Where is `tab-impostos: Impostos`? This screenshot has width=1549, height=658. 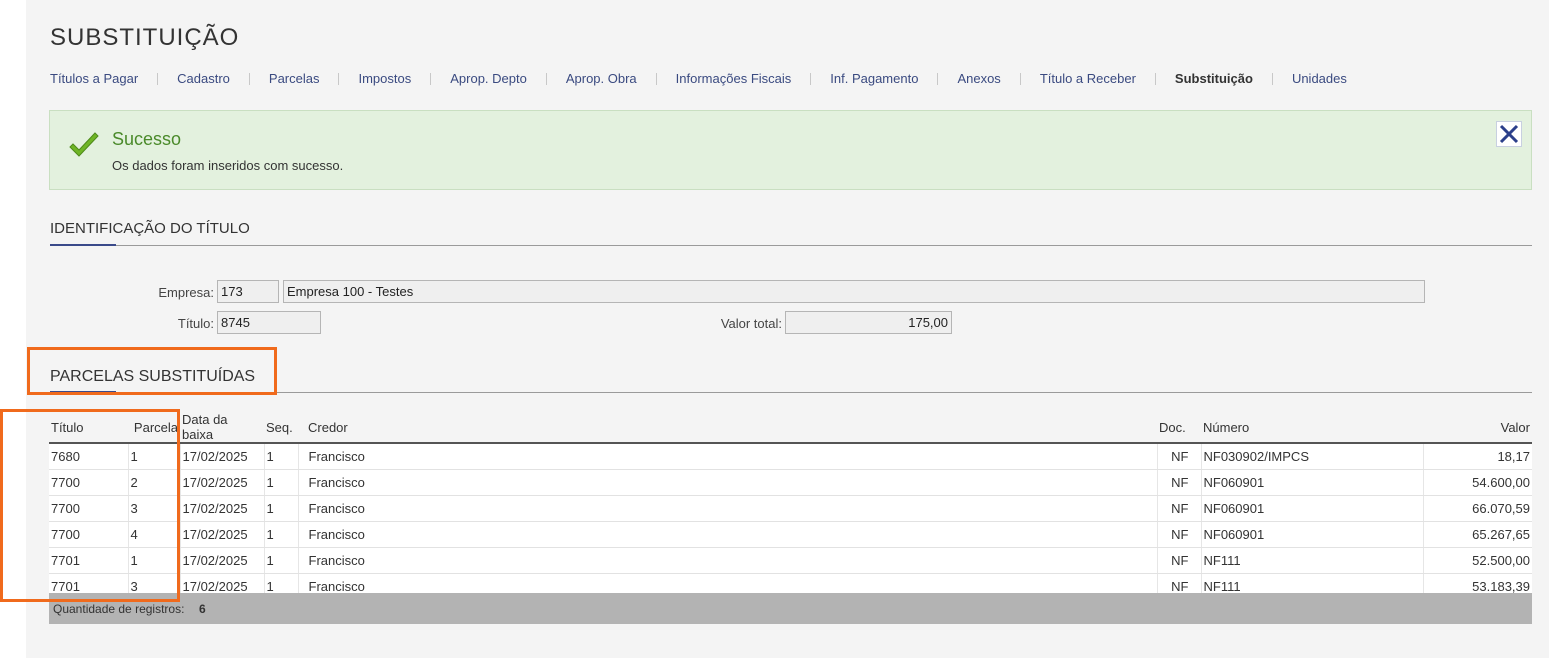 tab-impostos: Impostos is located at coordinates (384, 78).